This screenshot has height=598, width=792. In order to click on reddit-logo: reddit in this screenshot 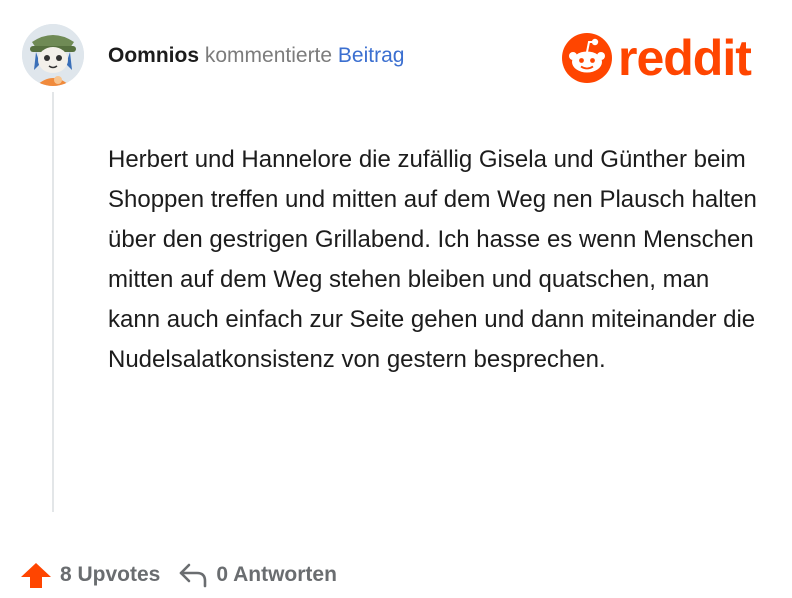, I will do `click(657, 58)`.